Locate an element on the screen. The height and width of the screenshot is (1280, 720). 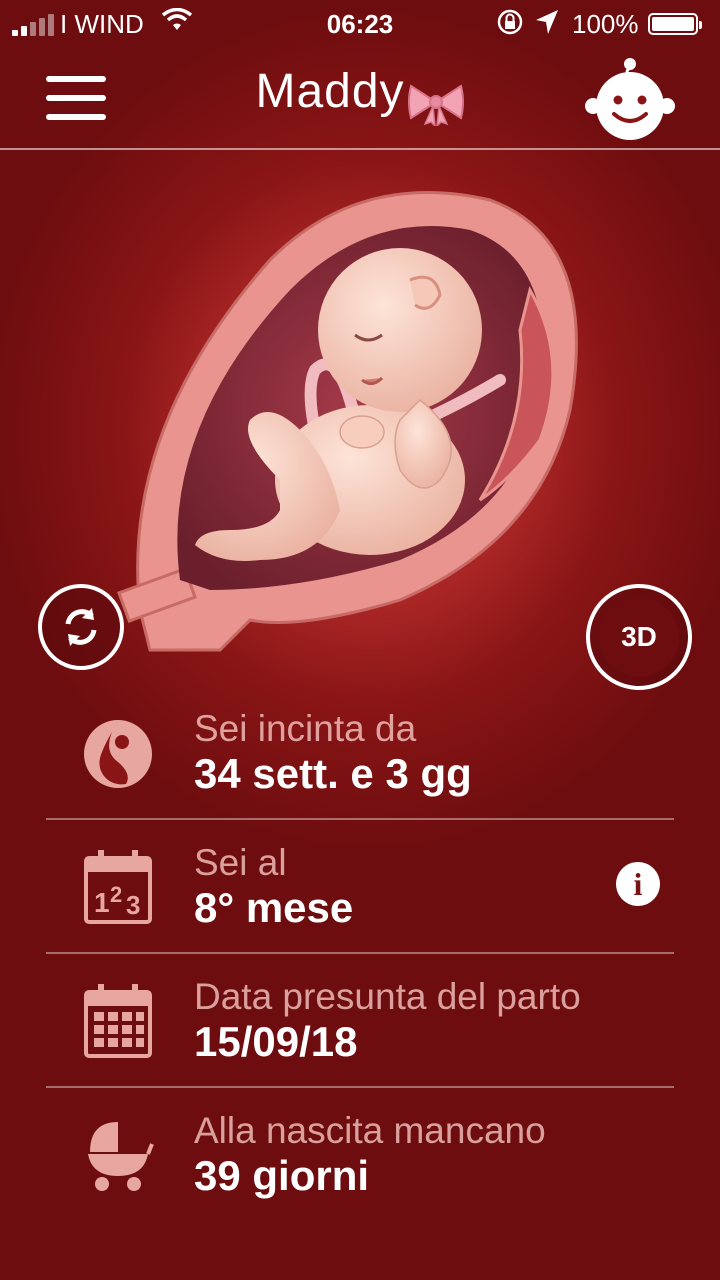
nav-bar: Maddy is located at coordinates (360, 100).